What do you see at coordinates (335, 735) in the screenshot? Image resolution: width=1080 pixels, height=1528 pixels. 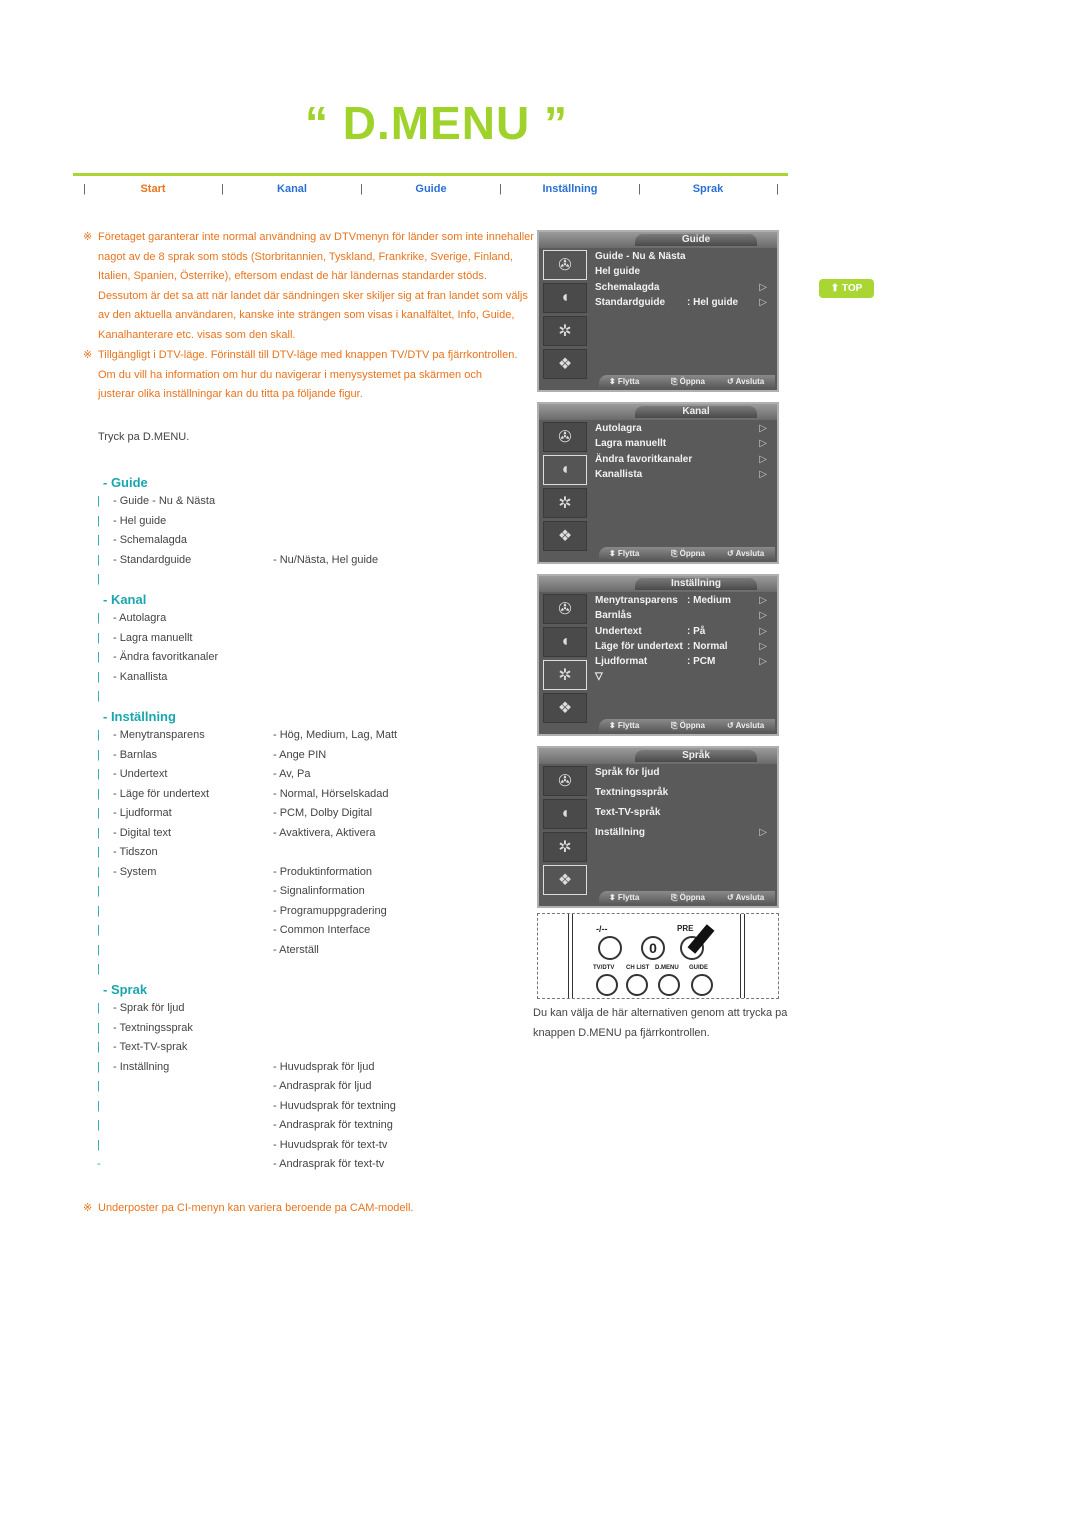 I see `menu-item-options: - Hög, Medium, Lag, Matt` at bounding box center [335, 735].